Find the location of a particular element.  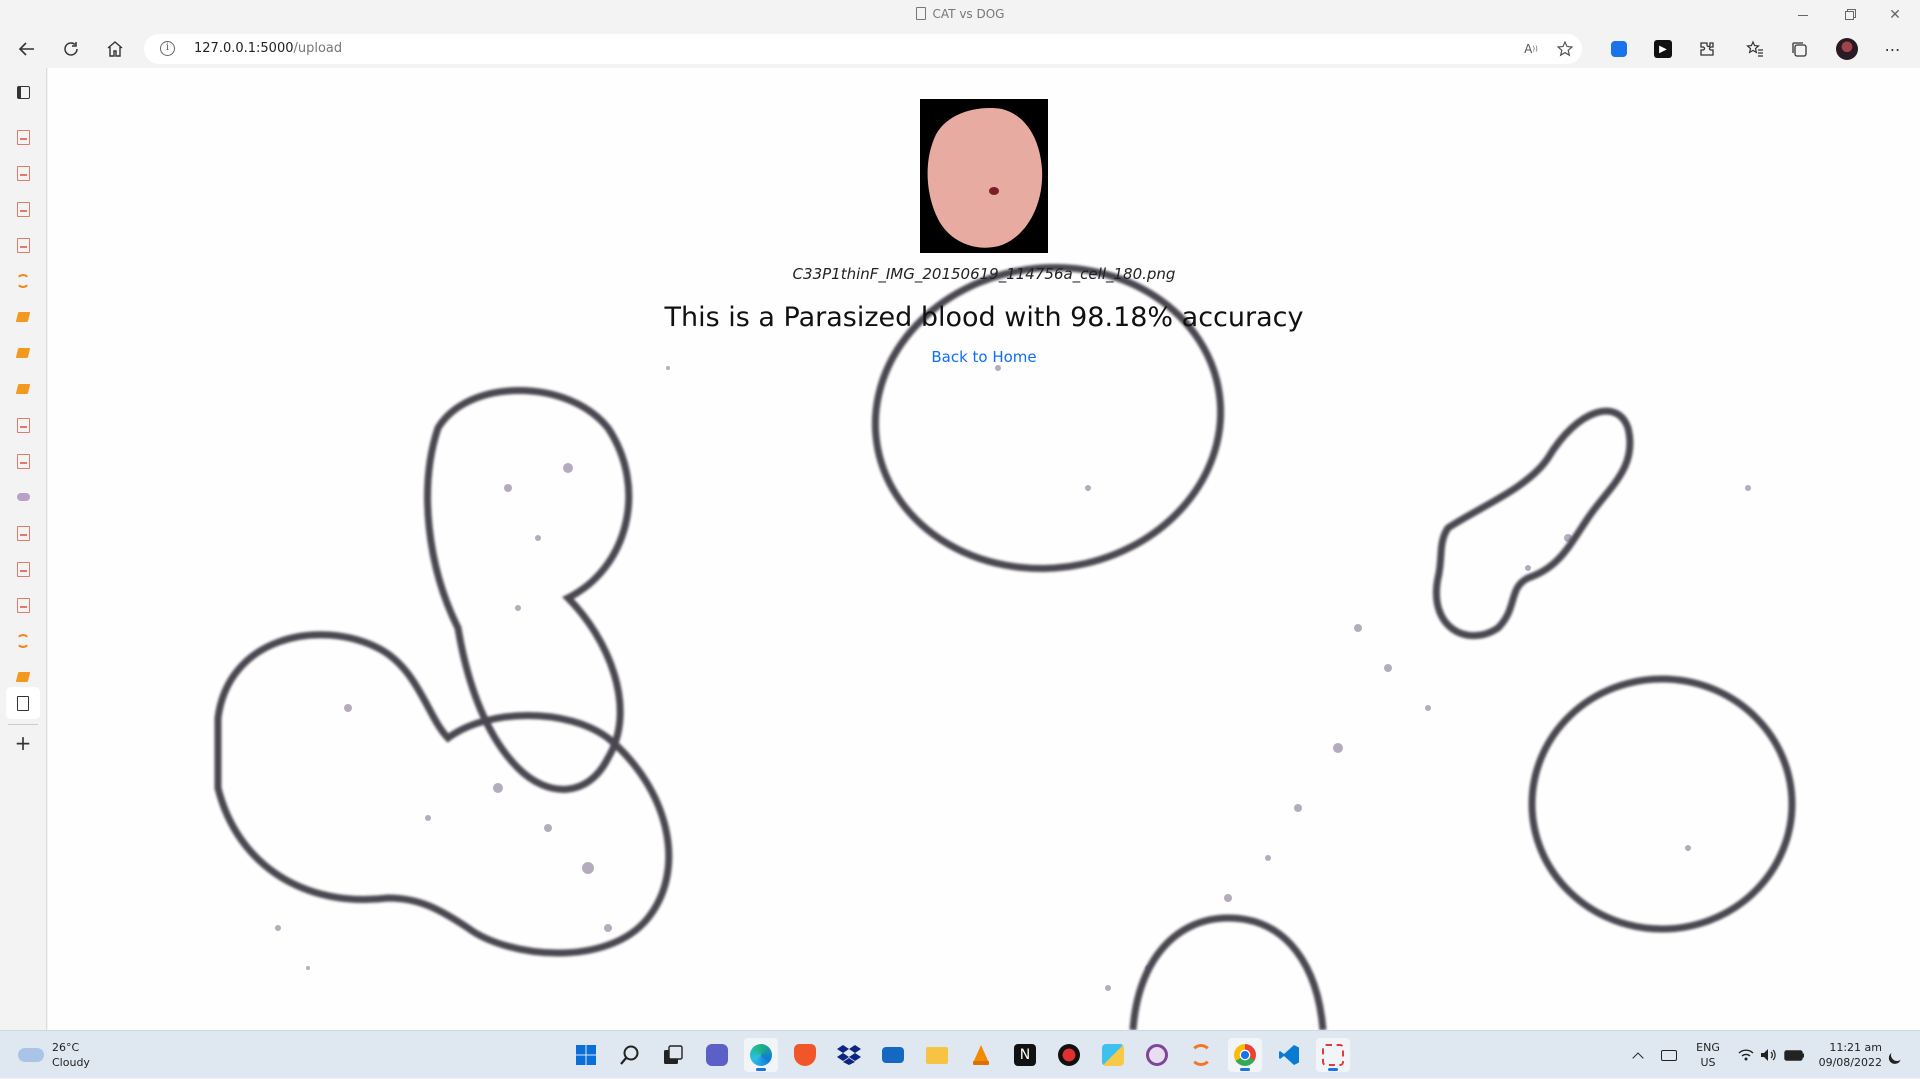

app-puzzle-button is located at coordinates (1113, 1055).